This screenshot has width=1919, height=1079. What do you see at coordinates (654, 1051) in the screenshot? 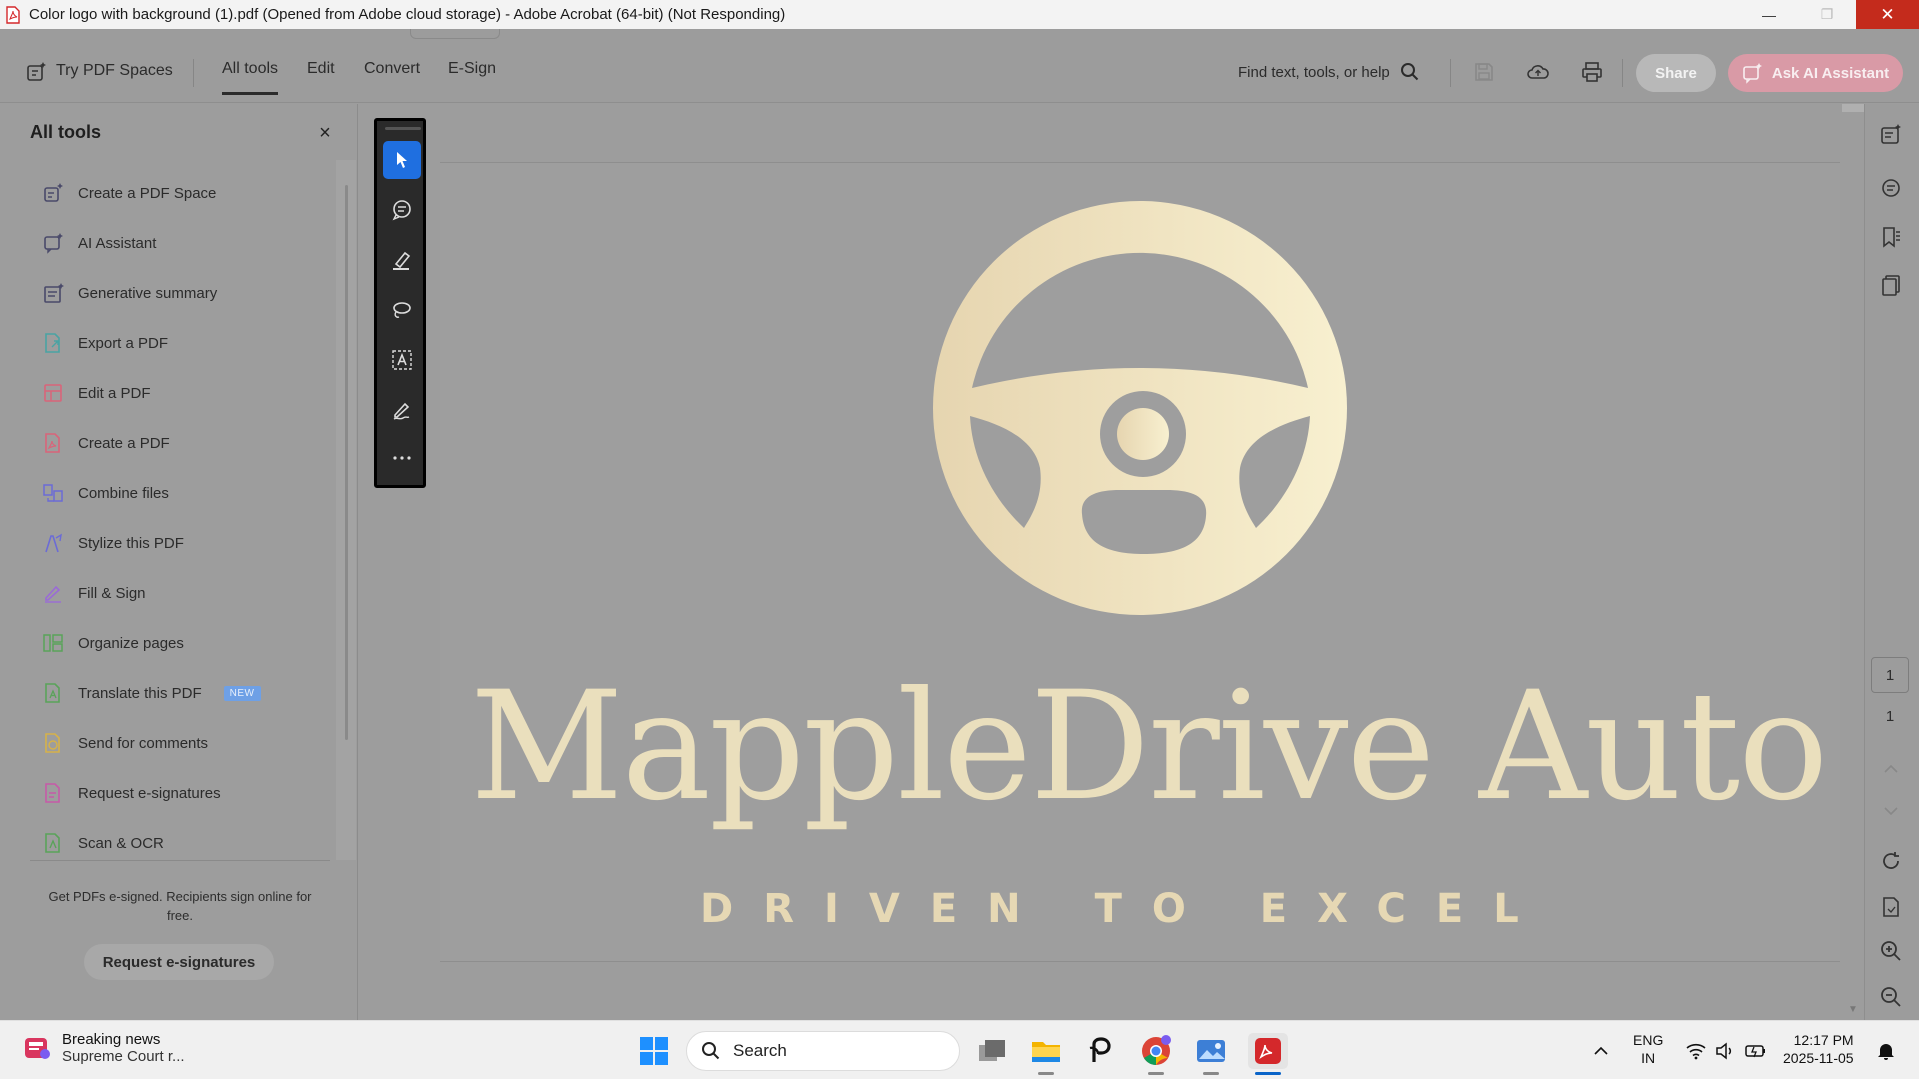
I see `windows-start-icon` at bounding box center [654, 1051].